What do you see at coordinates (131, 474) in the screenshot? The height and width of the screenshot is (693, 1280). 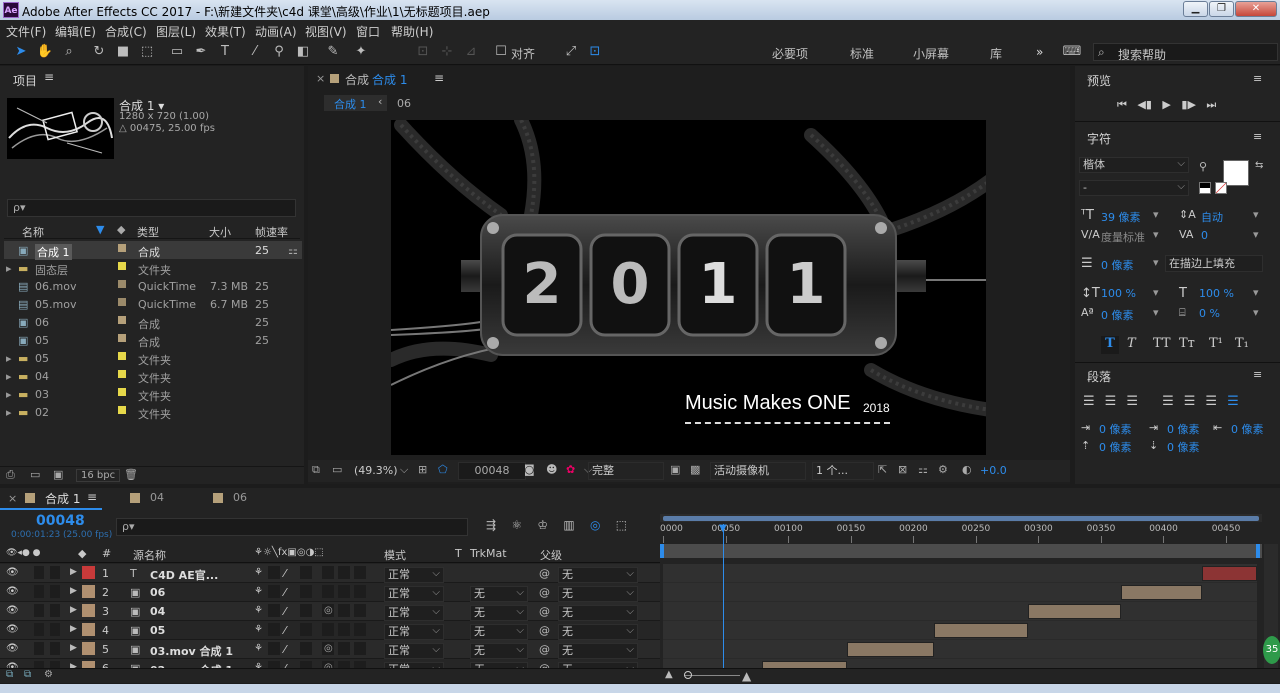 I see `trash-icon: 🗑` at bounding box center [131, 474].